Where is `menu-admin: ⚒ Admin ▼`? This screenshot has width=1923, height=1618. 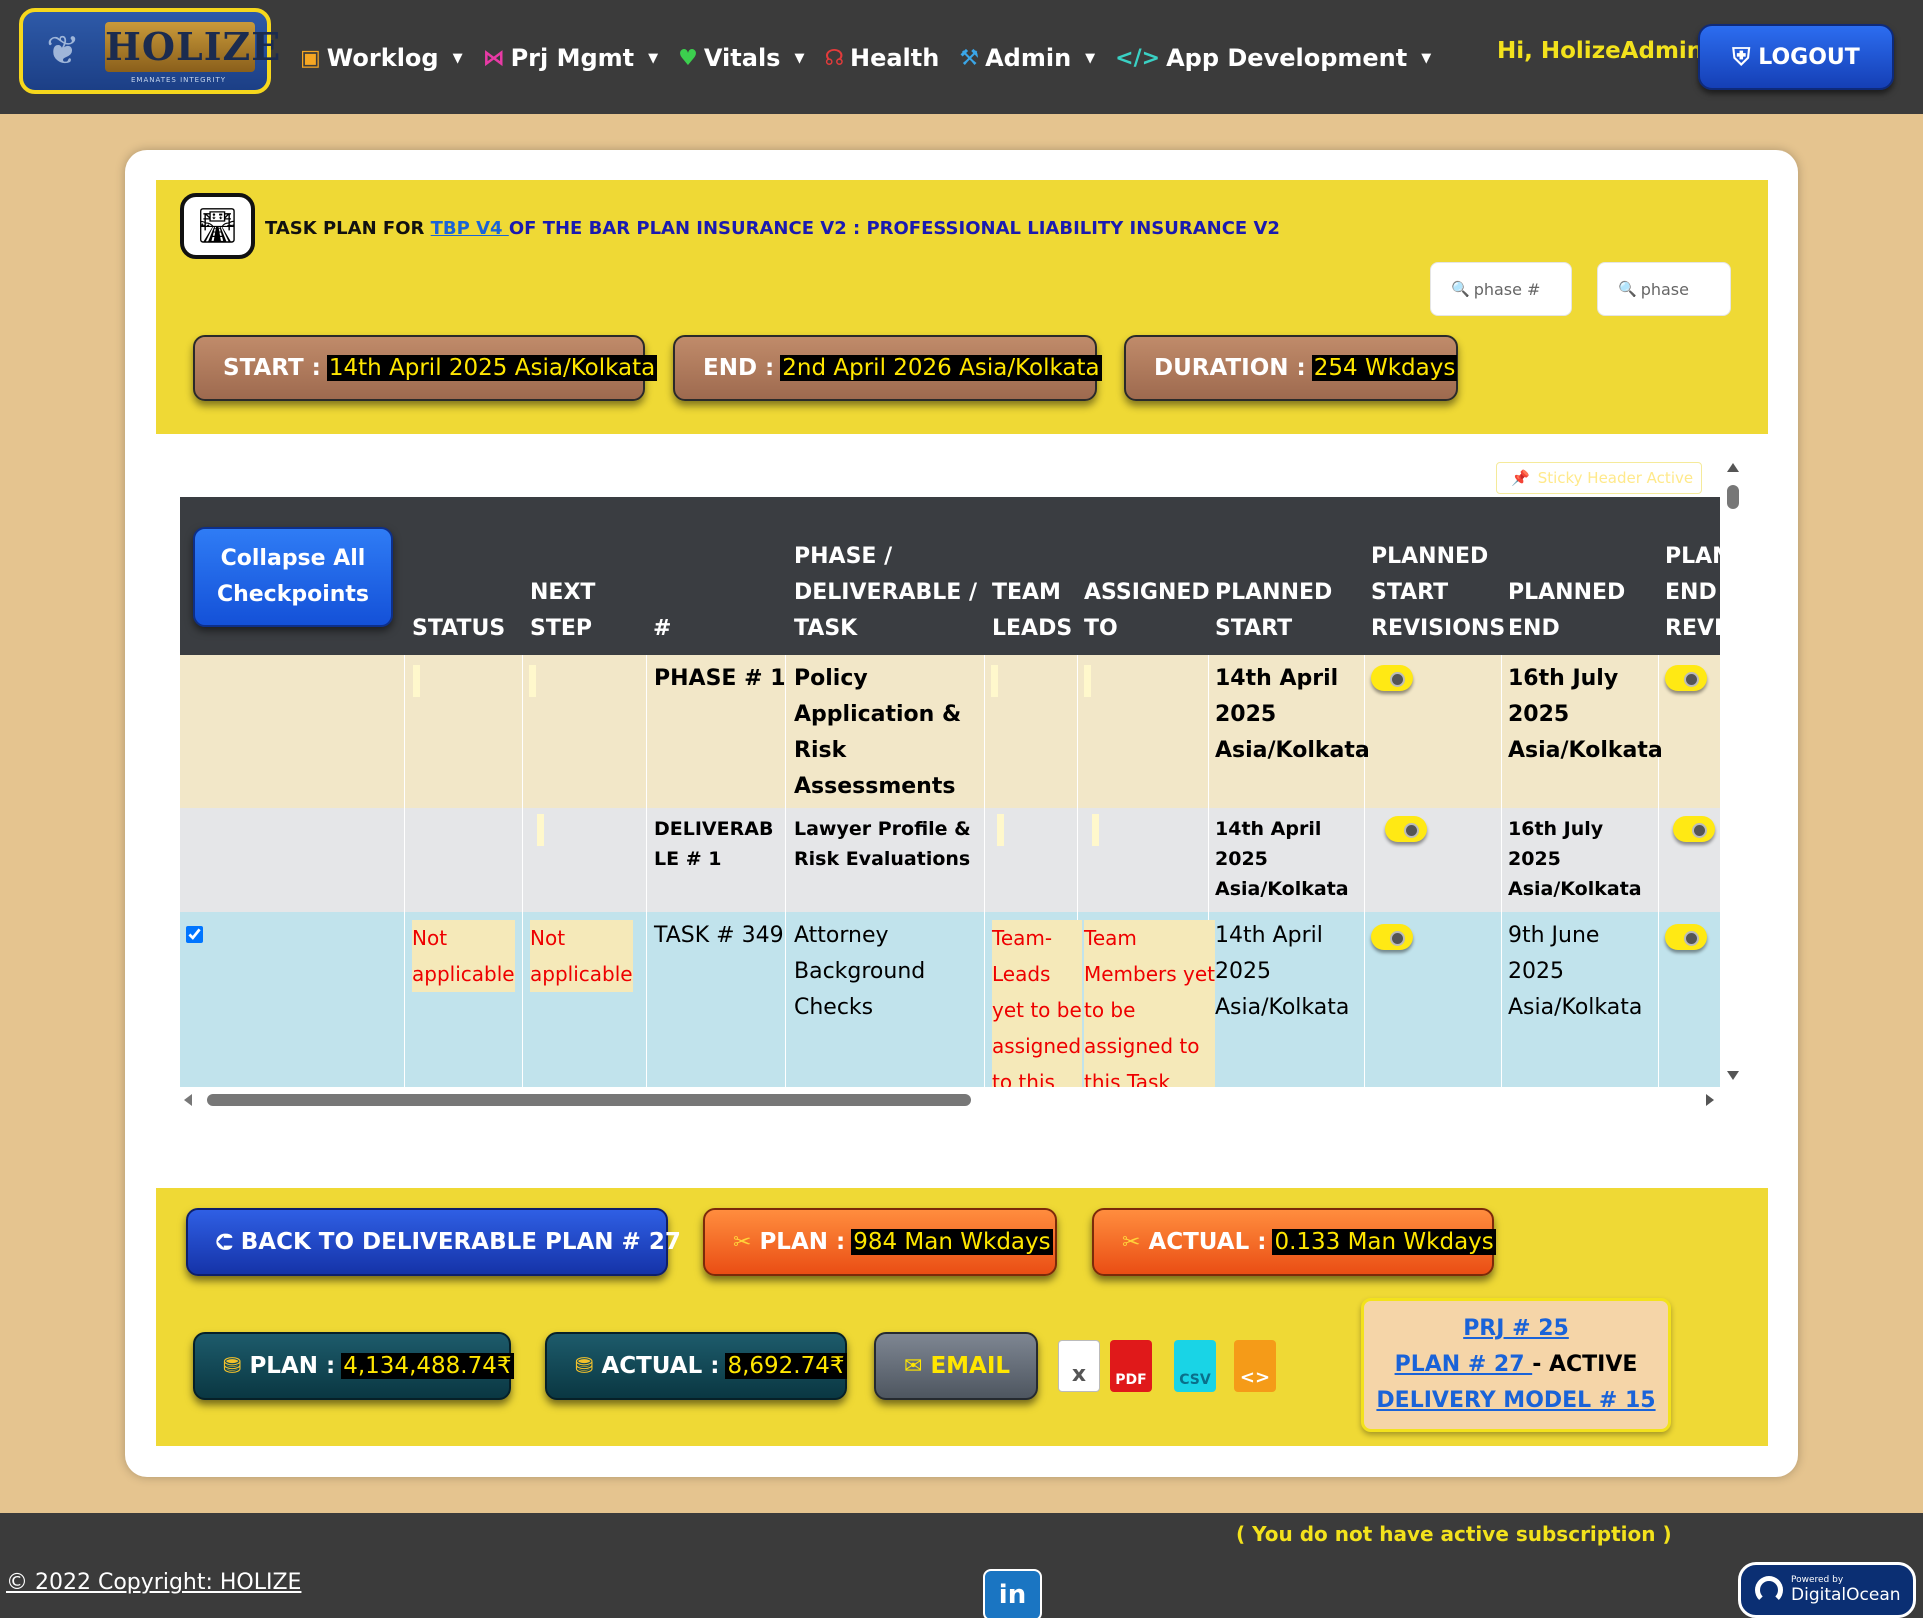
menu-admin: ⚒ Admin ▼ is located at coordinates (1027, 58).